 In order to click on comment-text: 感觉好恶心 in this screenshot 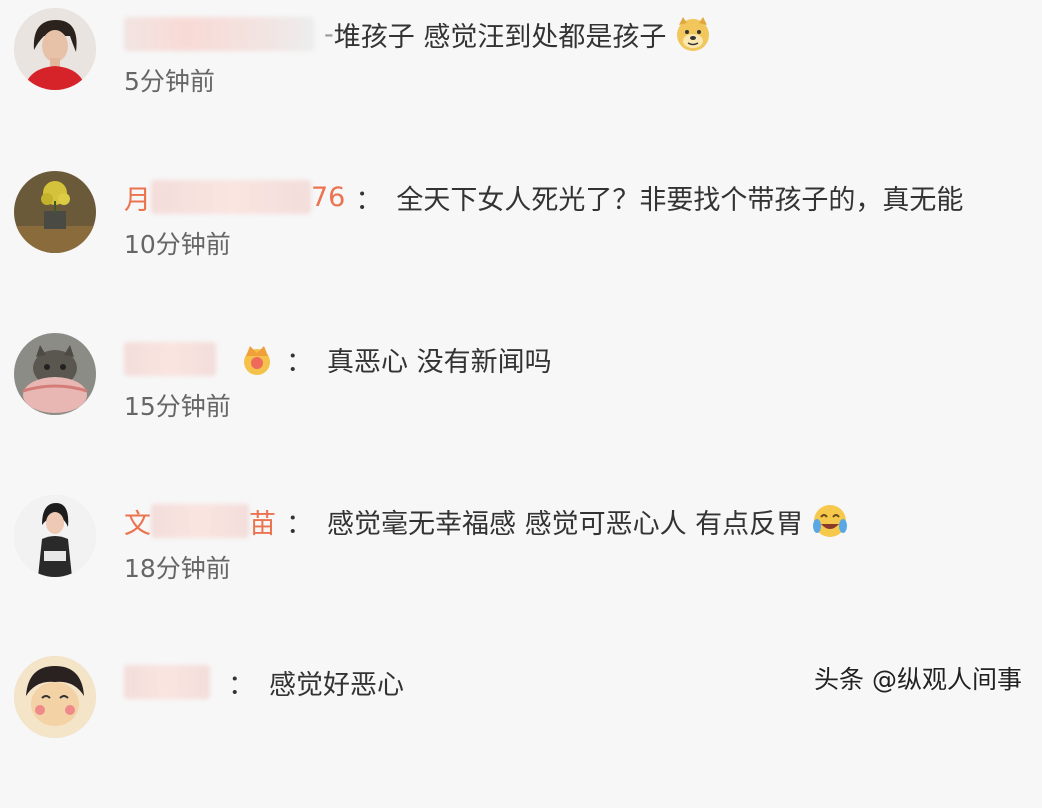, I will do `click(336, 685)`.